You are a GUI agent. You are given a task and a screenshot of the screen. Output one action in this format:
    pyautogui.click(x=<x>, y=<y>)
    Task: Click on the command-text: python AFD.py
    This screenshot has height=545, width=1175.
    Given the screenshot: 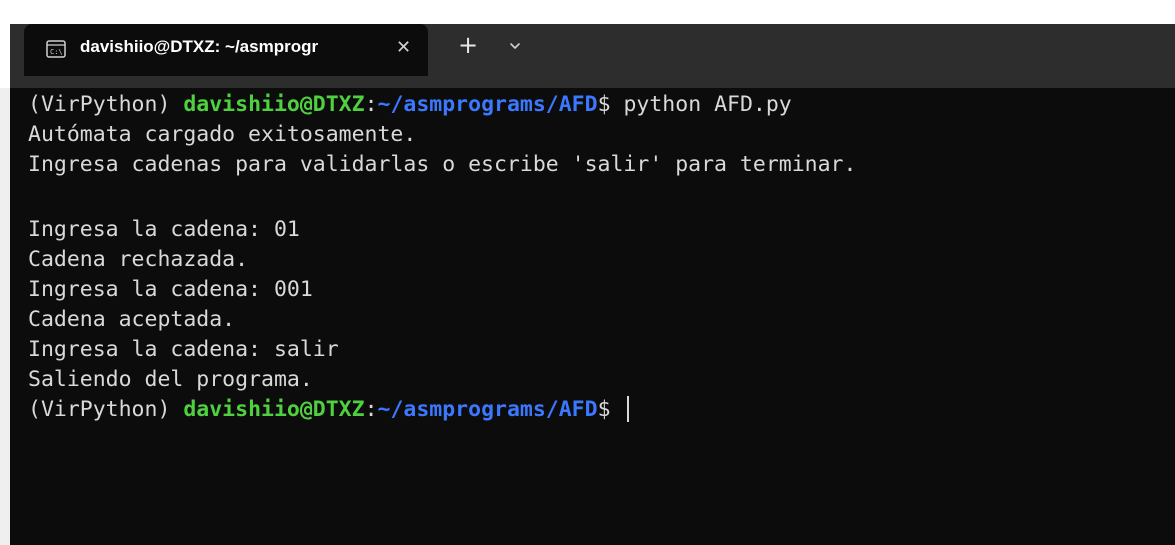 What is the action you would take?
    pyautogui.click(x=707, y=104)
    